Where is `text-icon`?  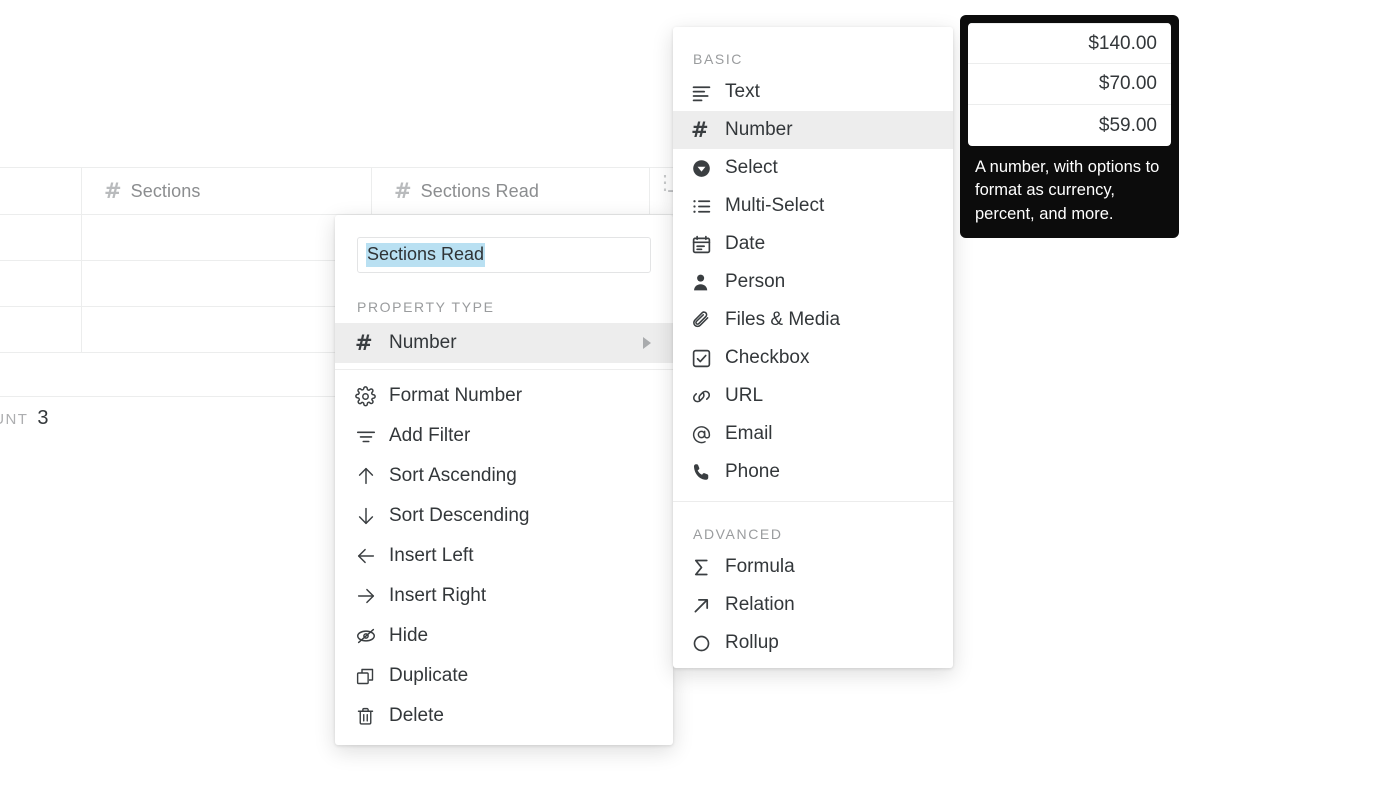
text-icon is located at coordinates (706, 92).